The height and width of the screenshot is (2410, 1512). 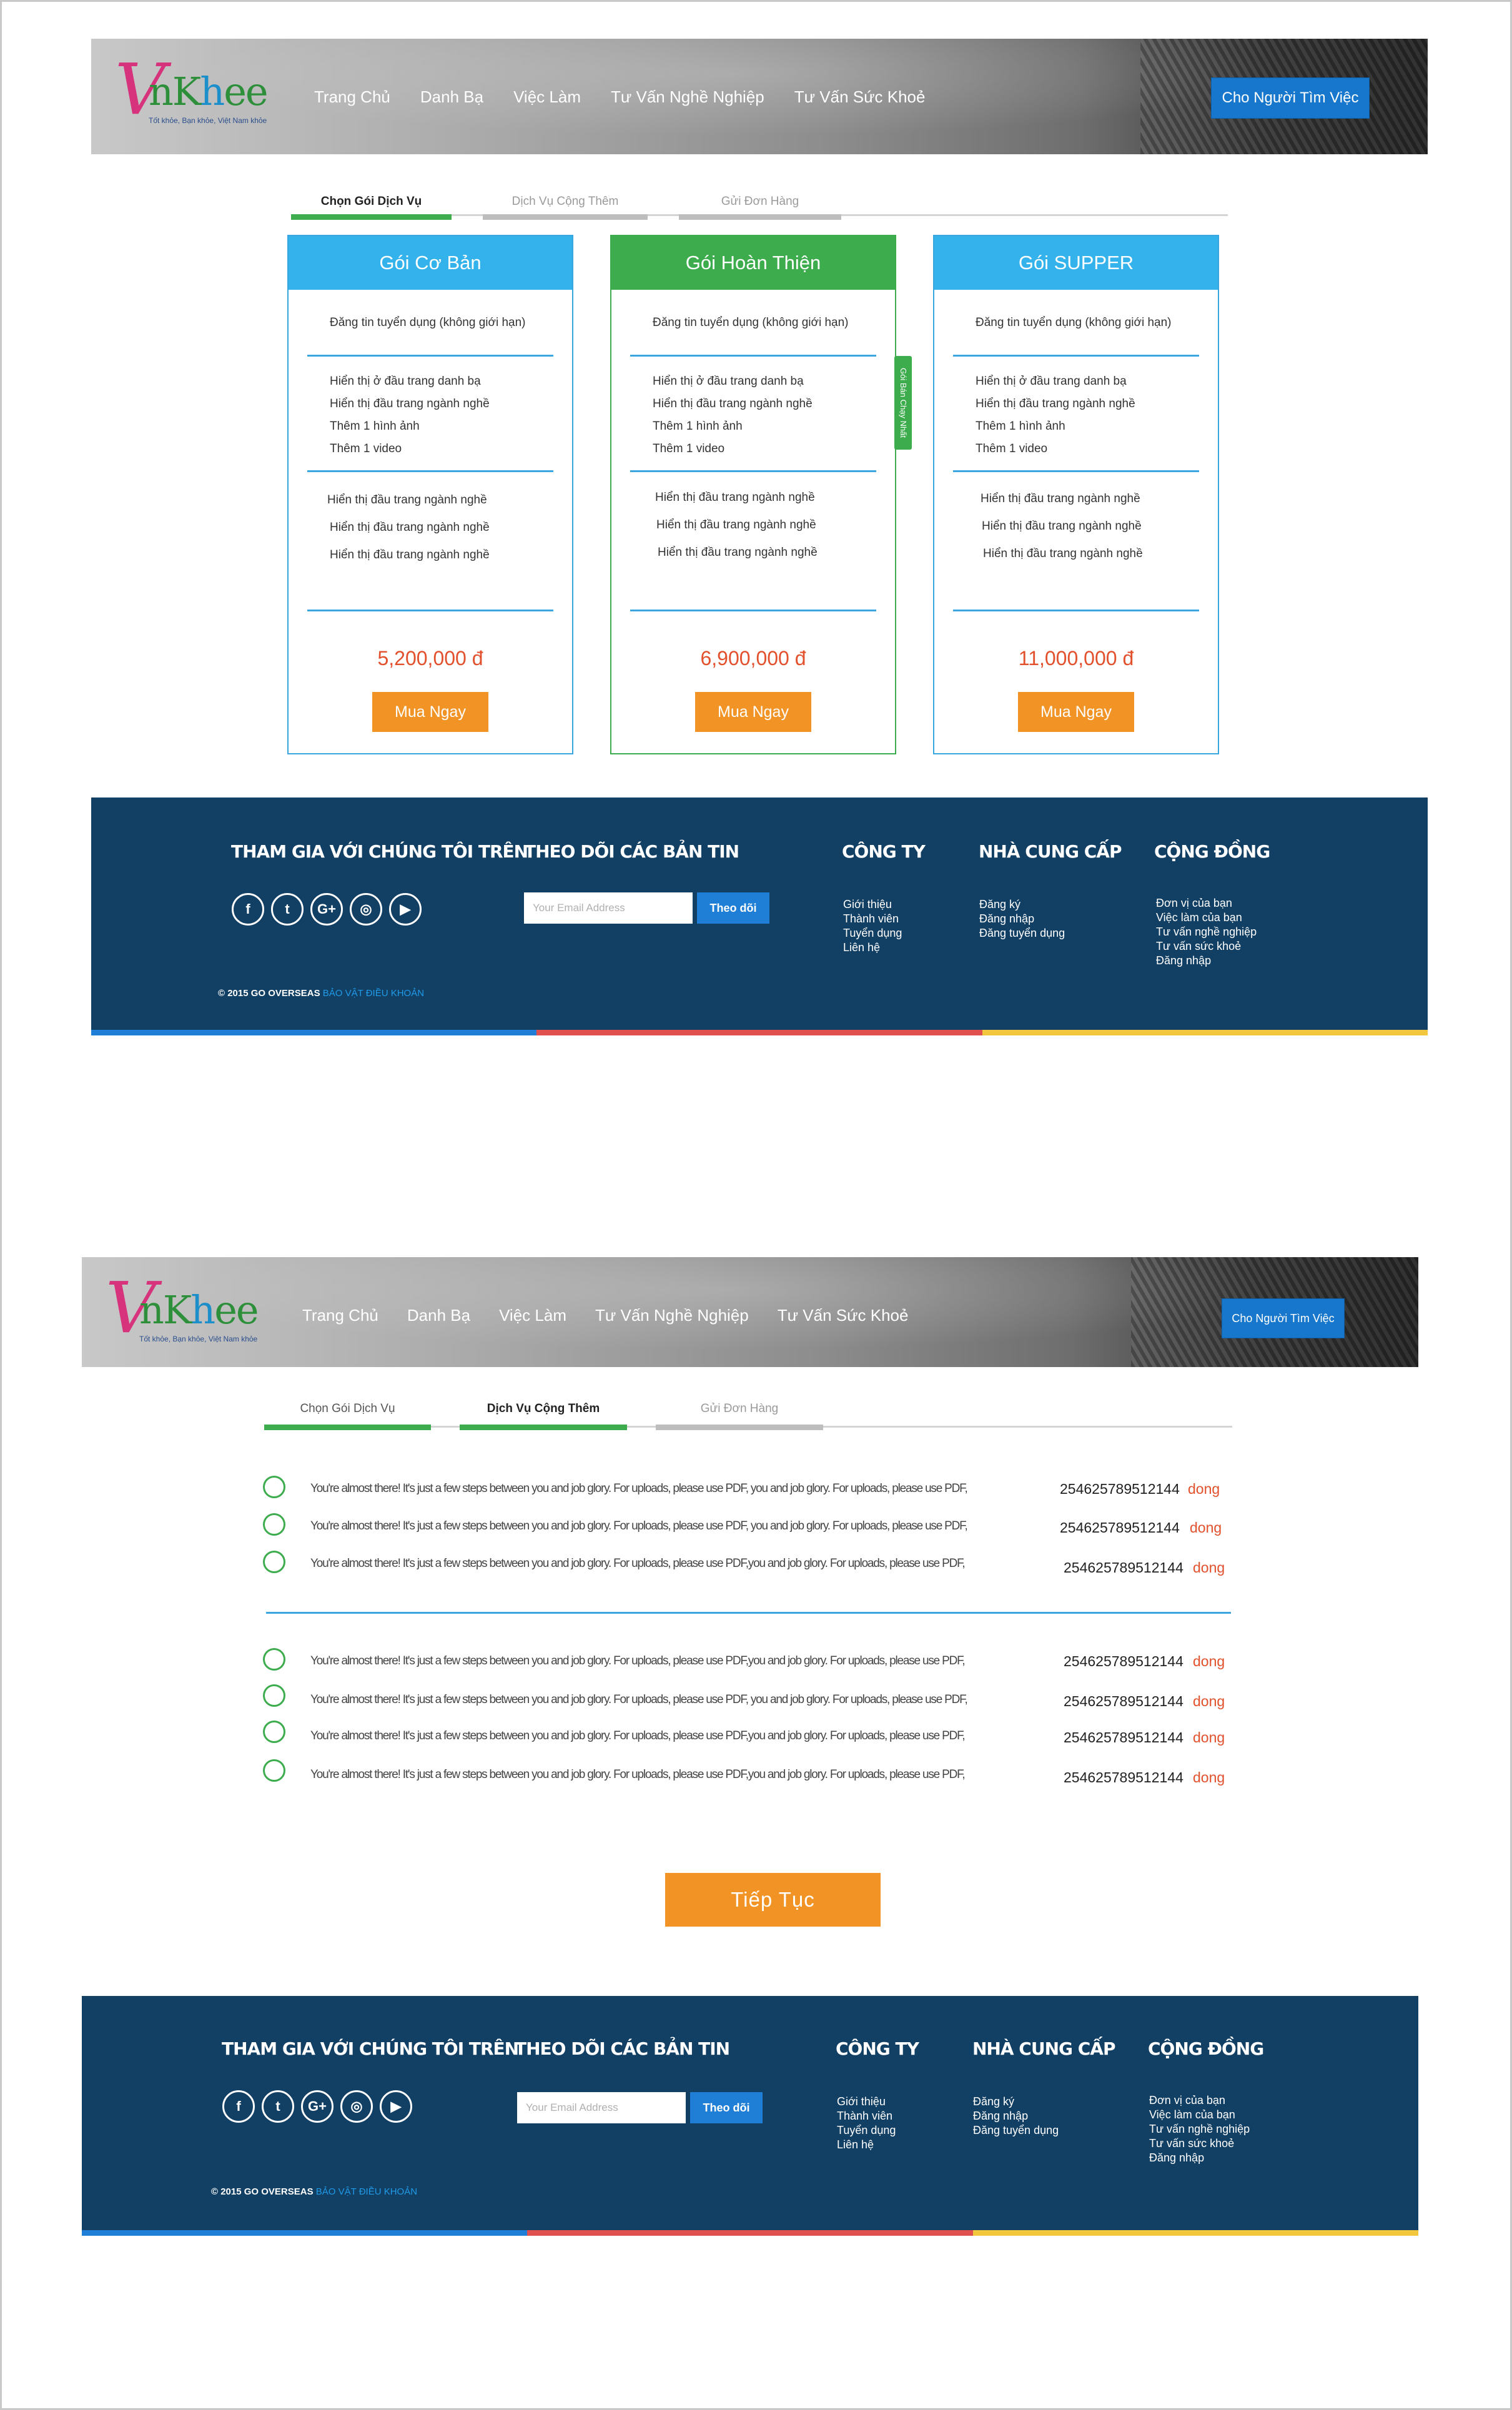 What do you see at coordinates (371, 201) in the screenshot?
I see `tab-label: Chọn Gói Dịch Vụ` at bounding box center [371, 201].